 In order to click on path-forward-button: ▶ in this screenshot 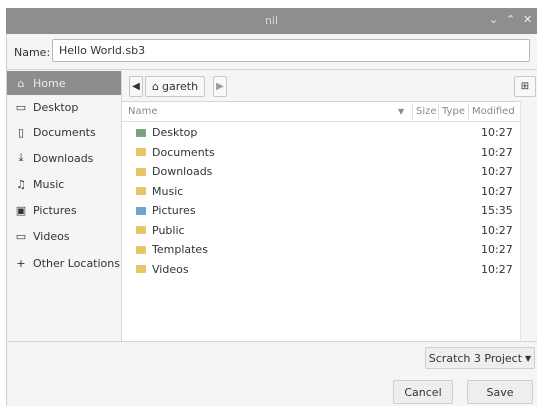, I will do `click(220, 86)`.